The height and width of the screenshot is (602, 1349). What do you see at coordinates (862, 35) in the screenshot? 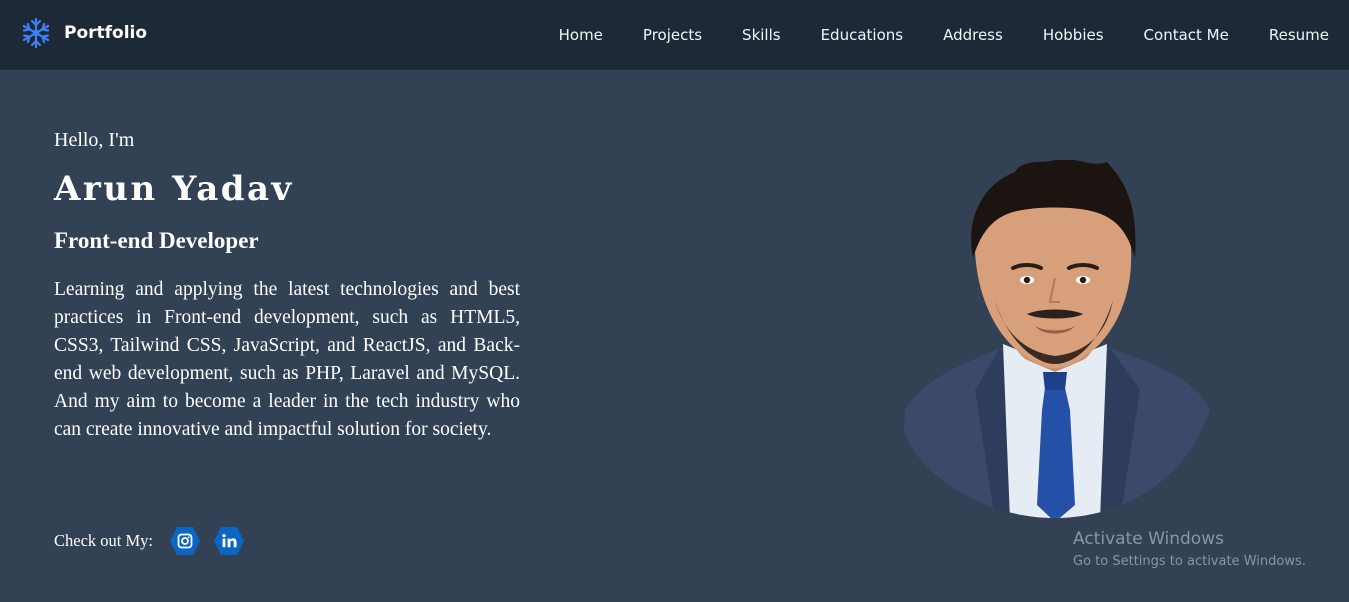
I see `nav-educations-link: Educations` at bounding box center [862, 35].